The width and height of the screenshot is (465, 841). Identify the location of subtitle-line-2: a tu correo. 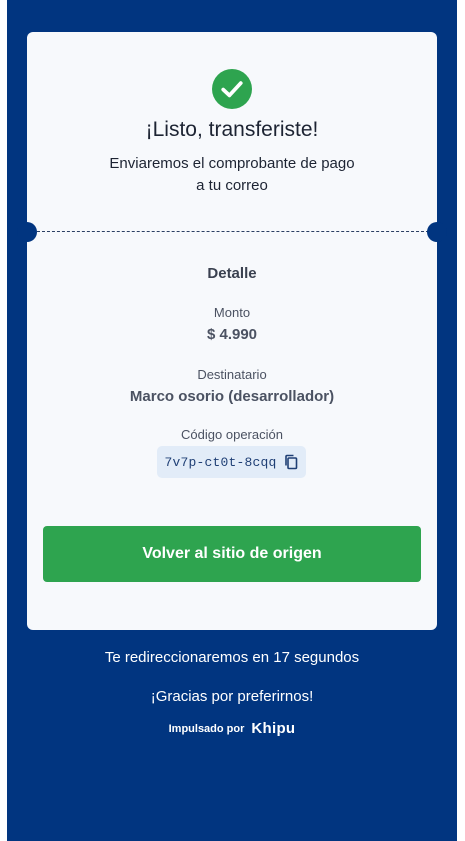
(232, 185).